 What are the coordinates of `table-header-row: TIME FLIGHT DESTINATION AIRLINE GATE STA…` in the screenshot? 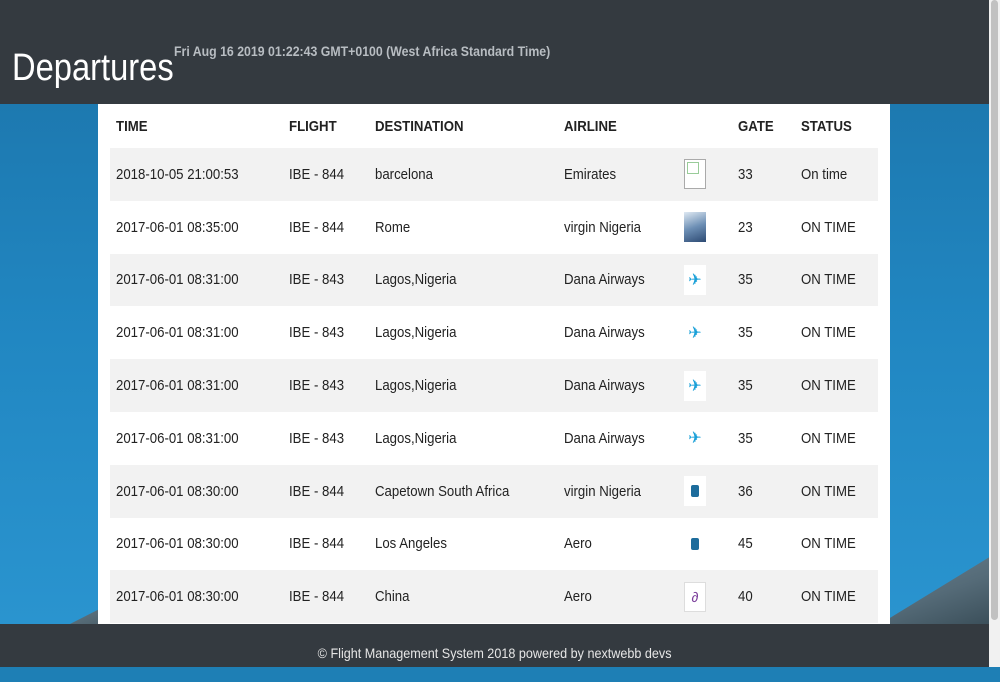 It's located at (494, 126).